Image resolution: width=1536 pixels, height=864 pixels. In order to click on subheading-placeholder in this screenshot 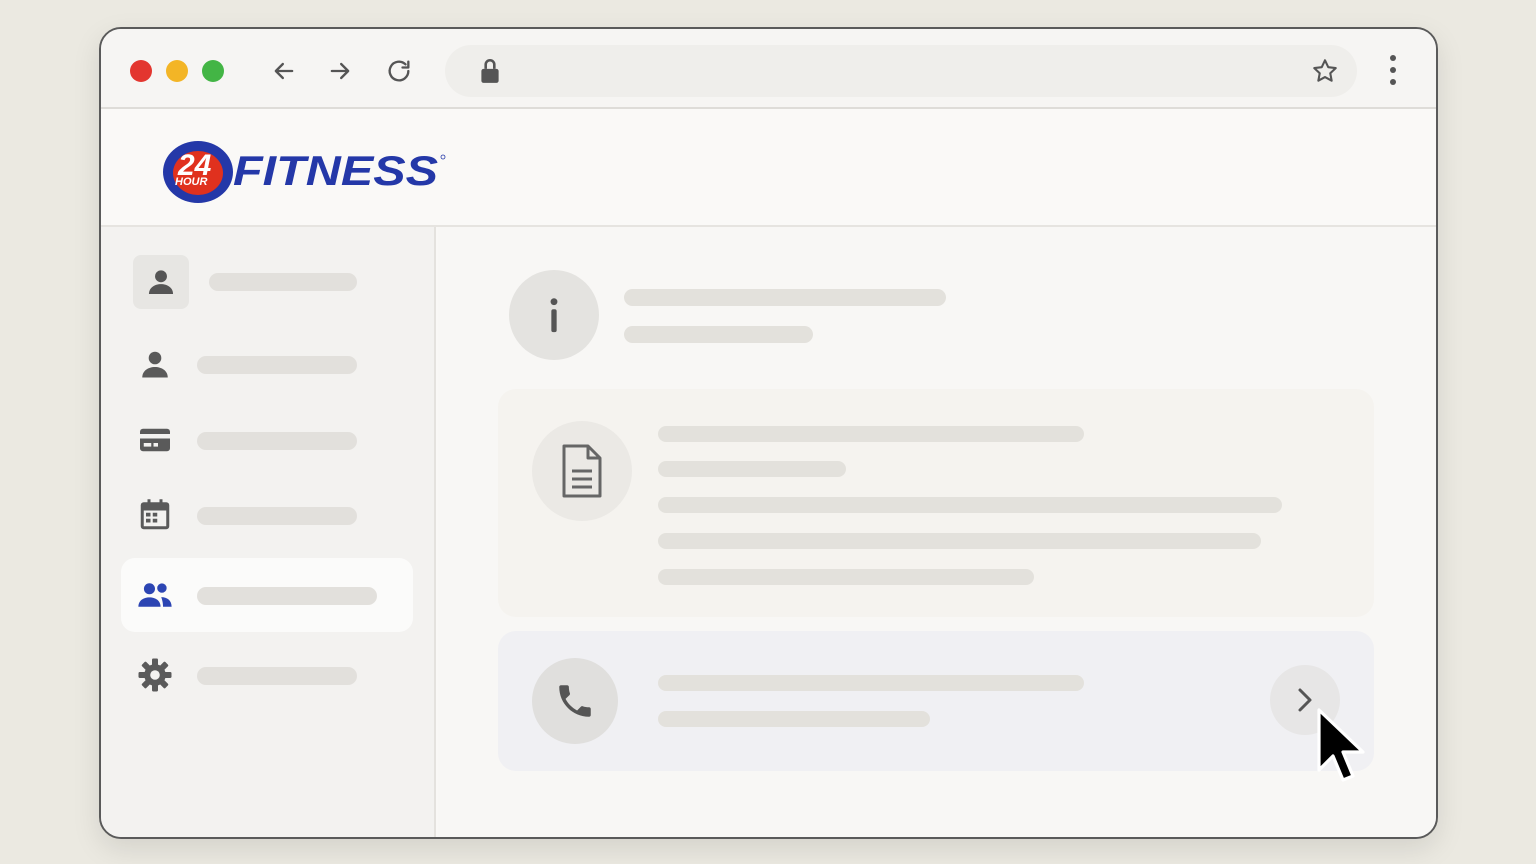, I will do `click(718, 334)`.